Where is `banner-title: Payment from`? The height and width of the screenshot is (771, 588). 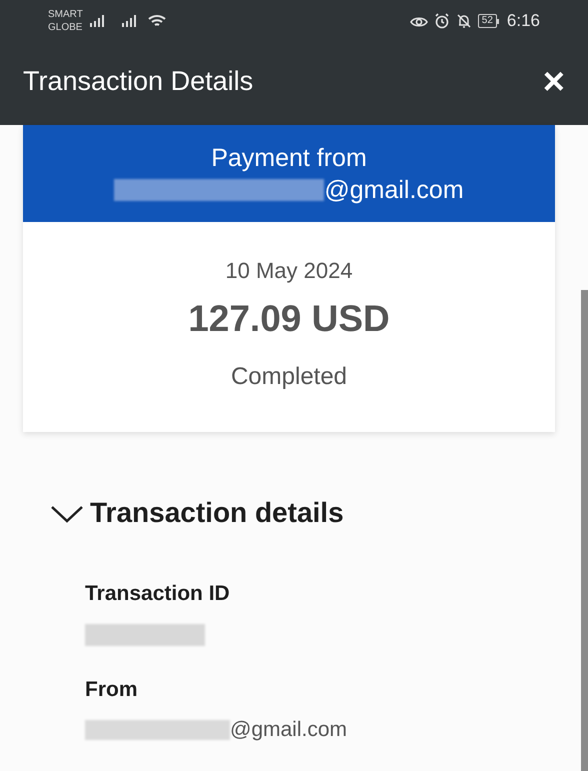
banner-title: Payment from is located at coordinates (289, 158).